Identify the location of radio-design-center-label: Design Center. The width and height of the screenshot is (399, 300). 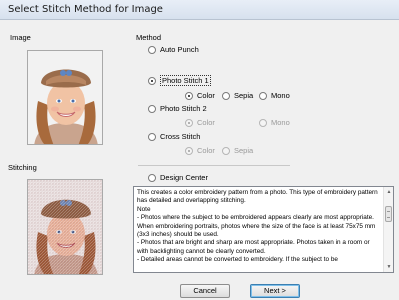
(184, 177).